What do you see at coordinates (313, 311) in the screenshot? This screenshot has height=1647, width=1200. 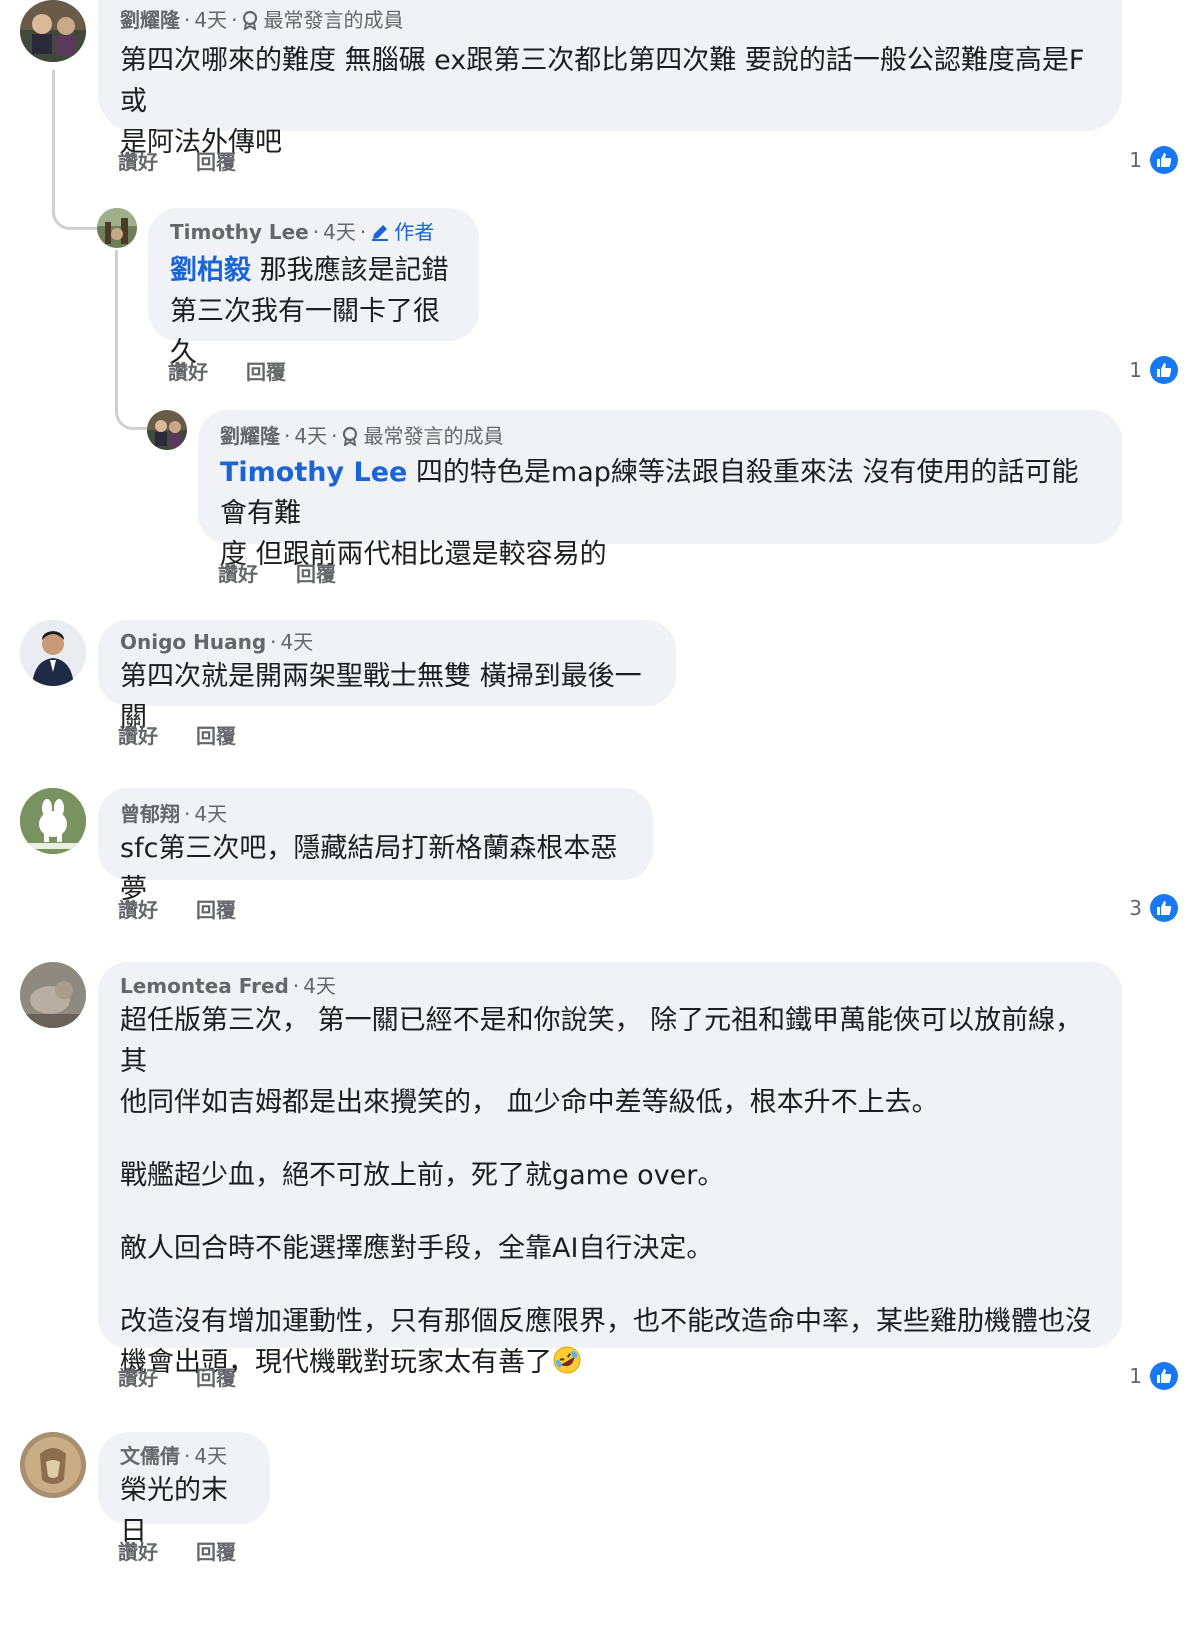 I see `comment-text: 劉柏毅 那我應該是記錯 第三次我有一關卡了很久` at bounding box center [313, 311].